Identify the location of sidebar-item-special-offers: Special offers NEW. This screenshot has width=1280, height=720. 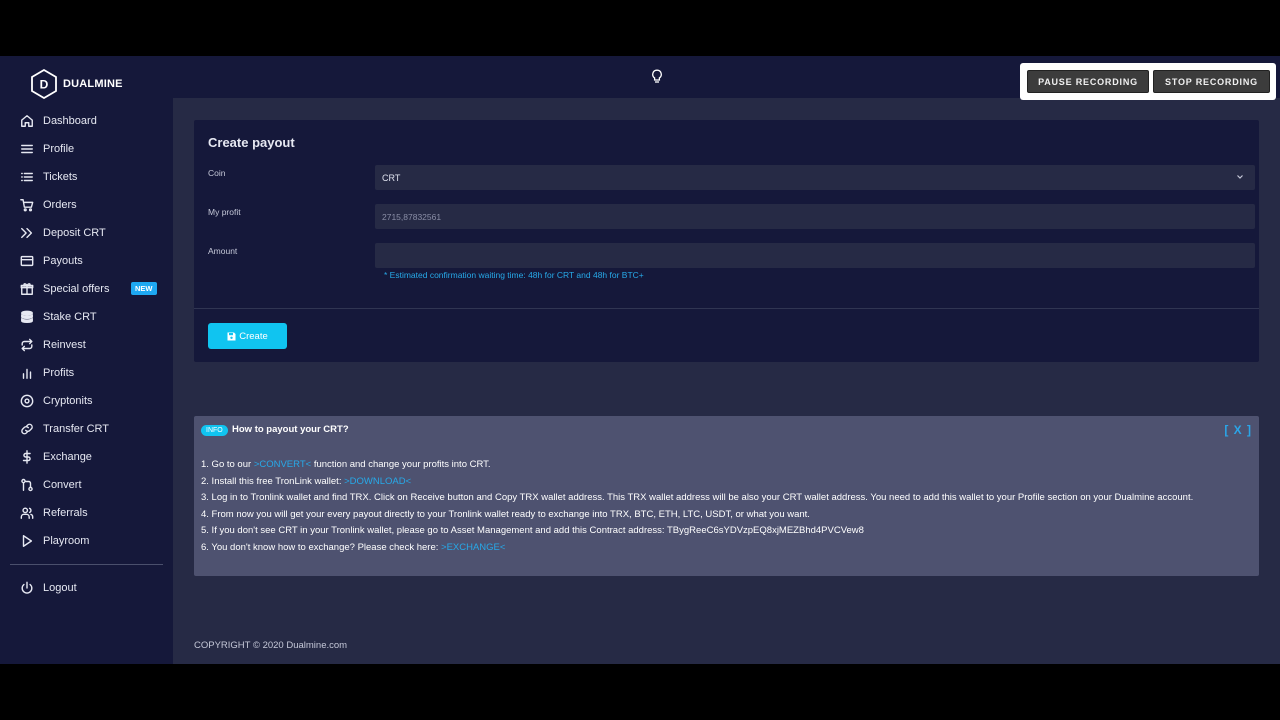
(86, 289).